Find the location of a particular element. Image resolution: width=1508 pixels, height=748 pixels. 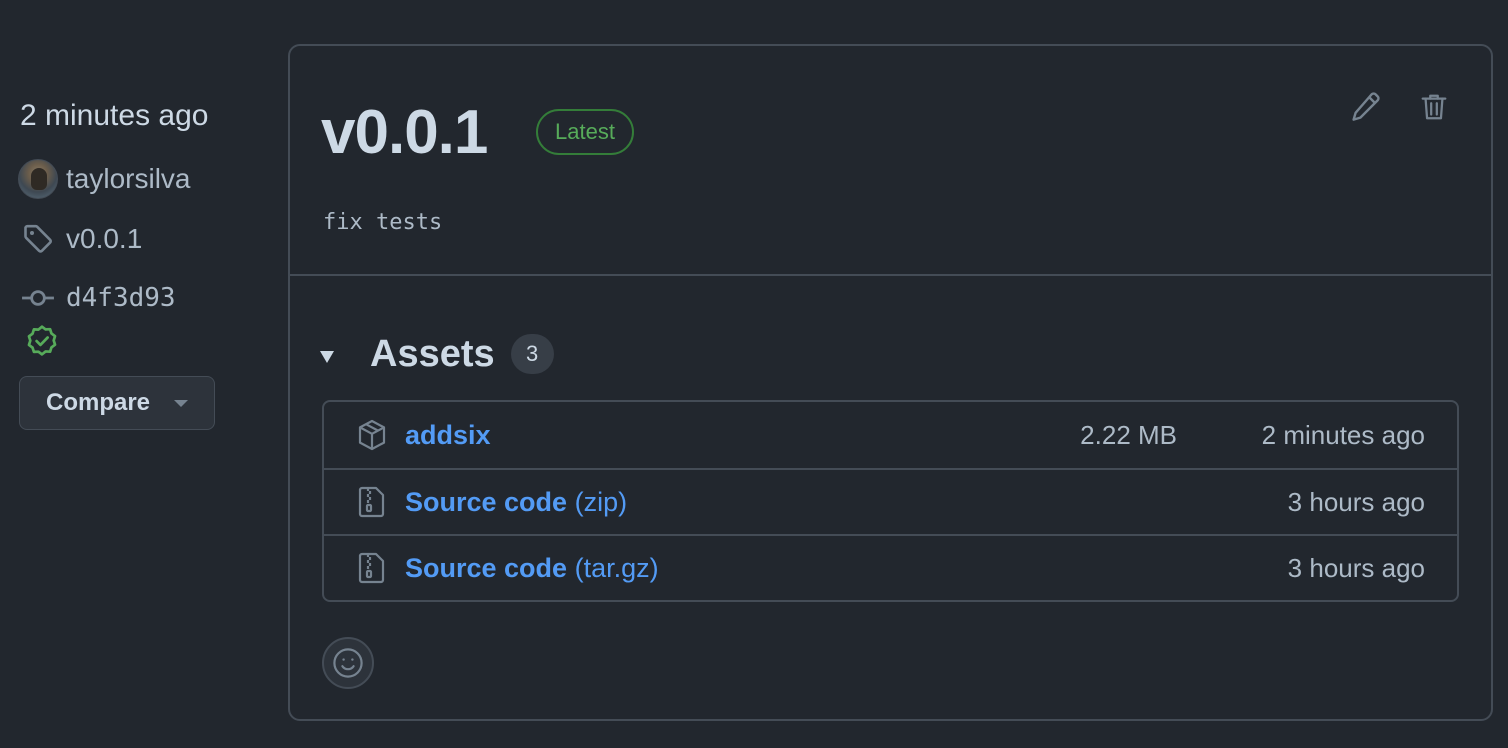

commit-link: d4f3d93 is located at coordinates (97, 298).